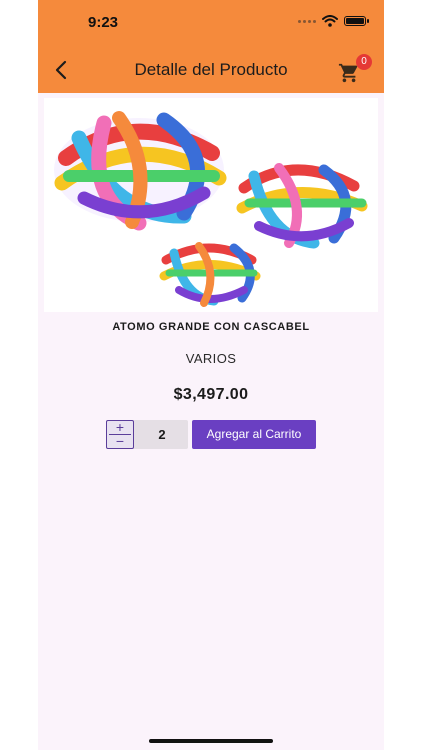 This screenshot has height=750, width=422. I want to click on home-indicator, so click(211, 741).